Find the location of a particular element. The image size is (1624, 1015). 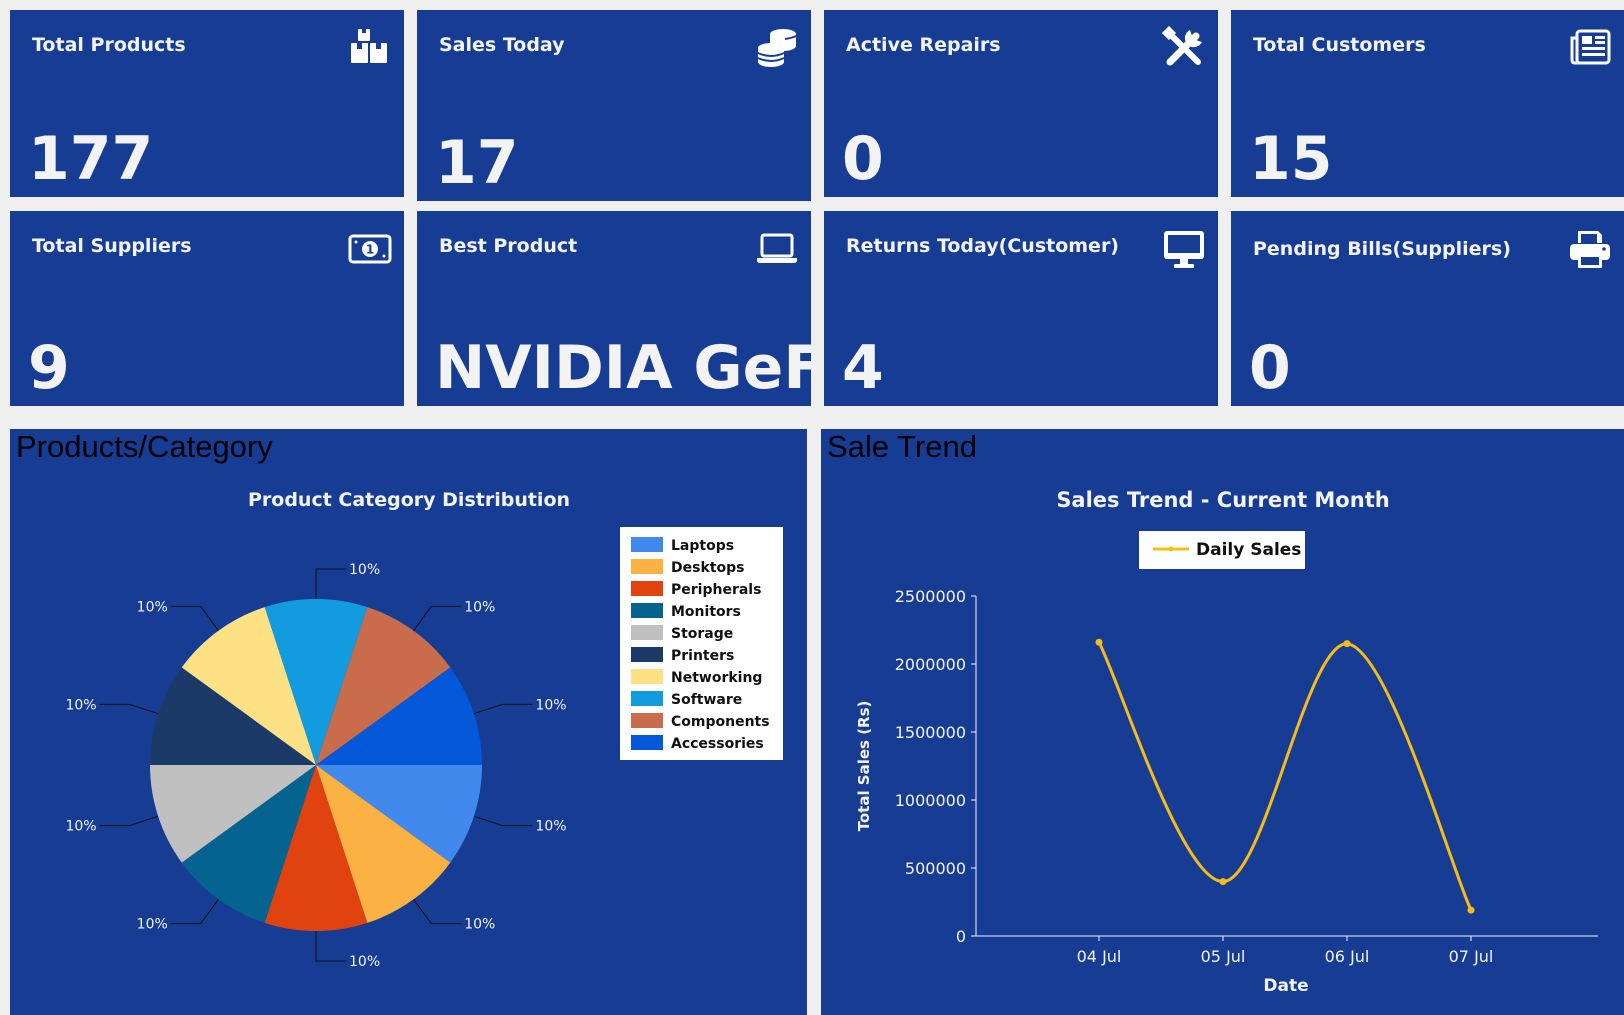

legend-swatch-storage is located at coordinates (647, 632).